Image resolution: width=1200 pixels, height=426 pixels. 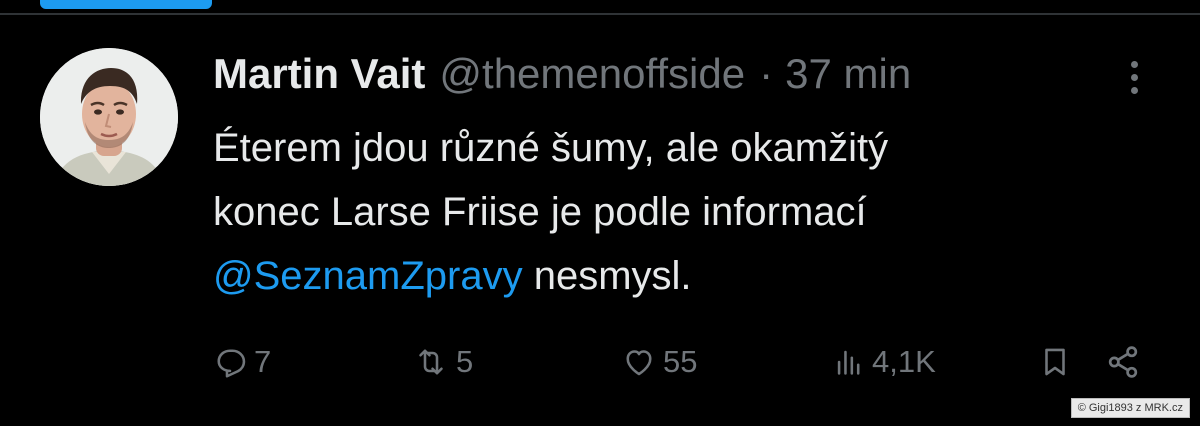 What do you see at coordinates (540, 212) in the screenshot?
I see `tweet-text-line: konec Larse Friise je podle informací` at bounding box center [540, 212].